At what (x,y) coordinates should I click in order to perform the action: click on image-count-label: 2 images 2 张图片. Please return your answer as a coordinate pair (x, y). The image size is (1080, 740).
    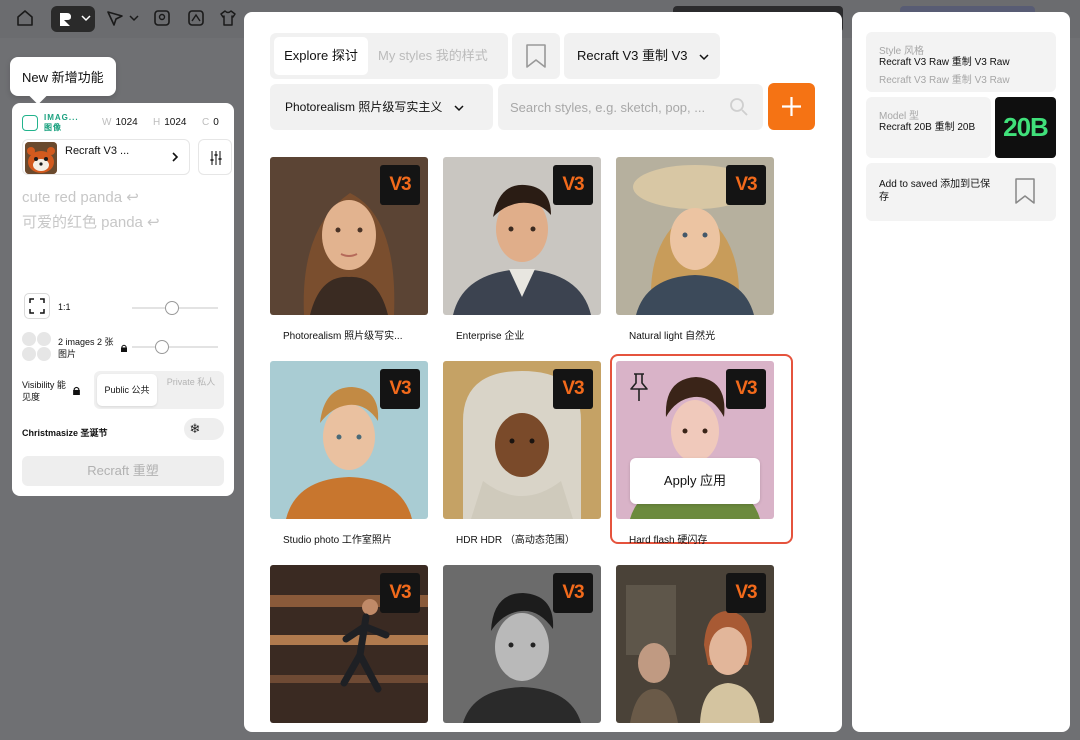
    Looking at the image, I should click on (86, 348).